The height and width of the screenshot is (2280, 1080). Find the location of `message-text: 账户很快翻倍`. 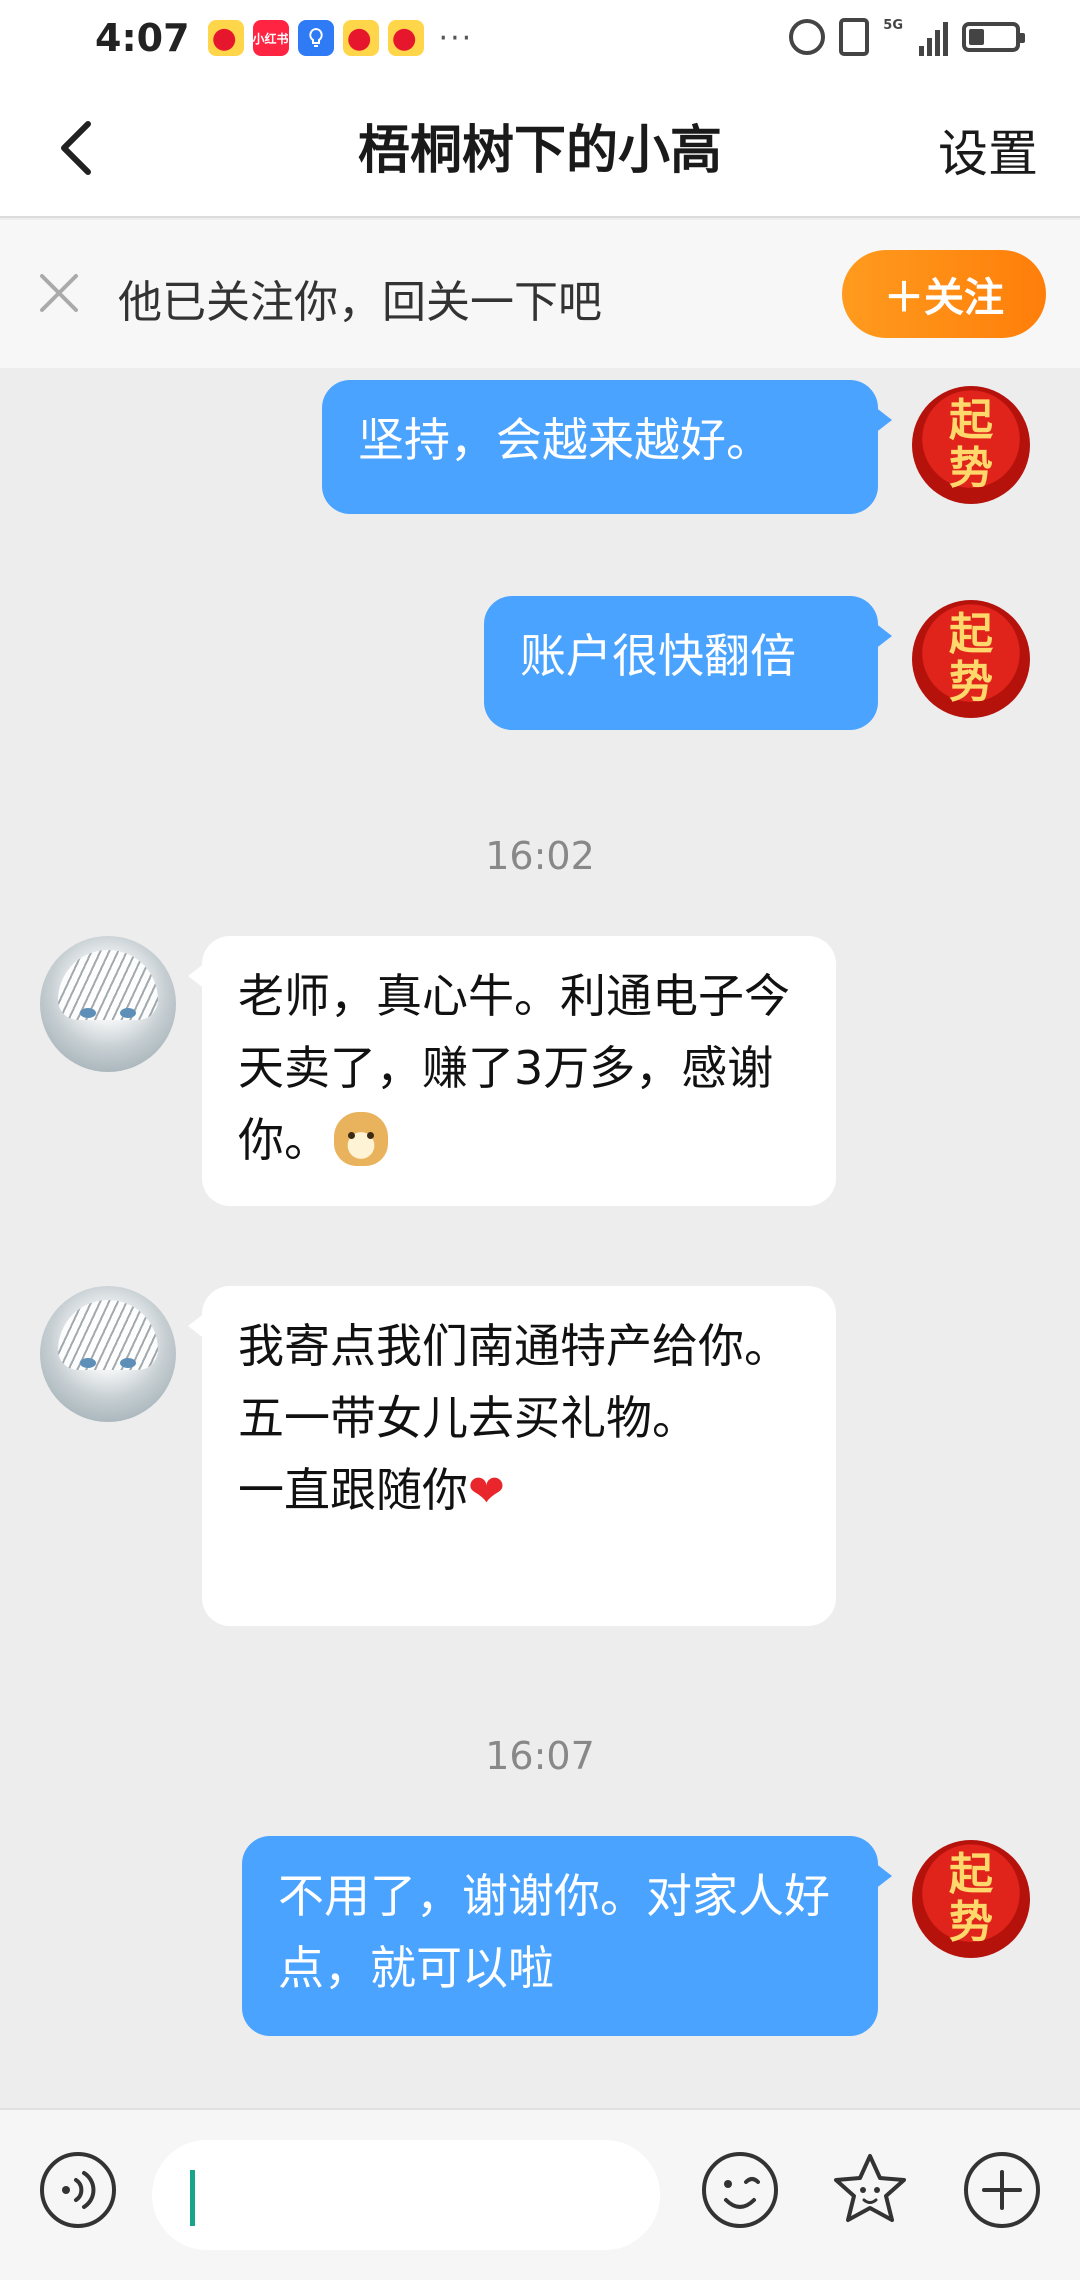

message-text: 账户很快翻倍 is located at coordinates (658, 656).